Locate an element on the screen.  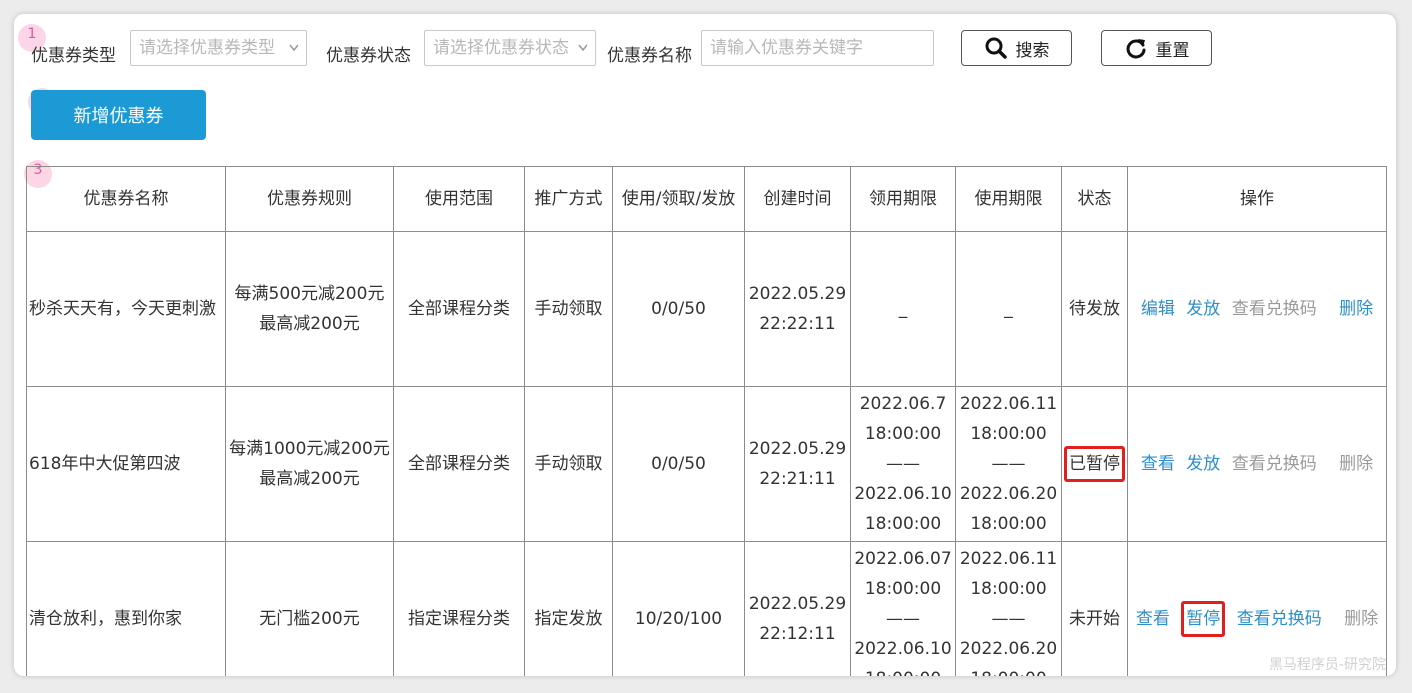
actions-cell: 查看 发放 查看兑换码 删除 is located at coordinates (1257, 464).